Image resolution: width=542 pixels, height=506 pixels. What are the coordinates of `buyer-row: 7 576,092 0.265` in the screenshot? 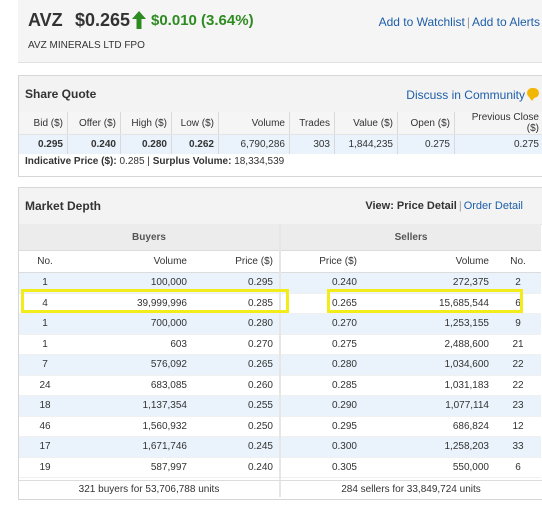 It's located at (149, 365).